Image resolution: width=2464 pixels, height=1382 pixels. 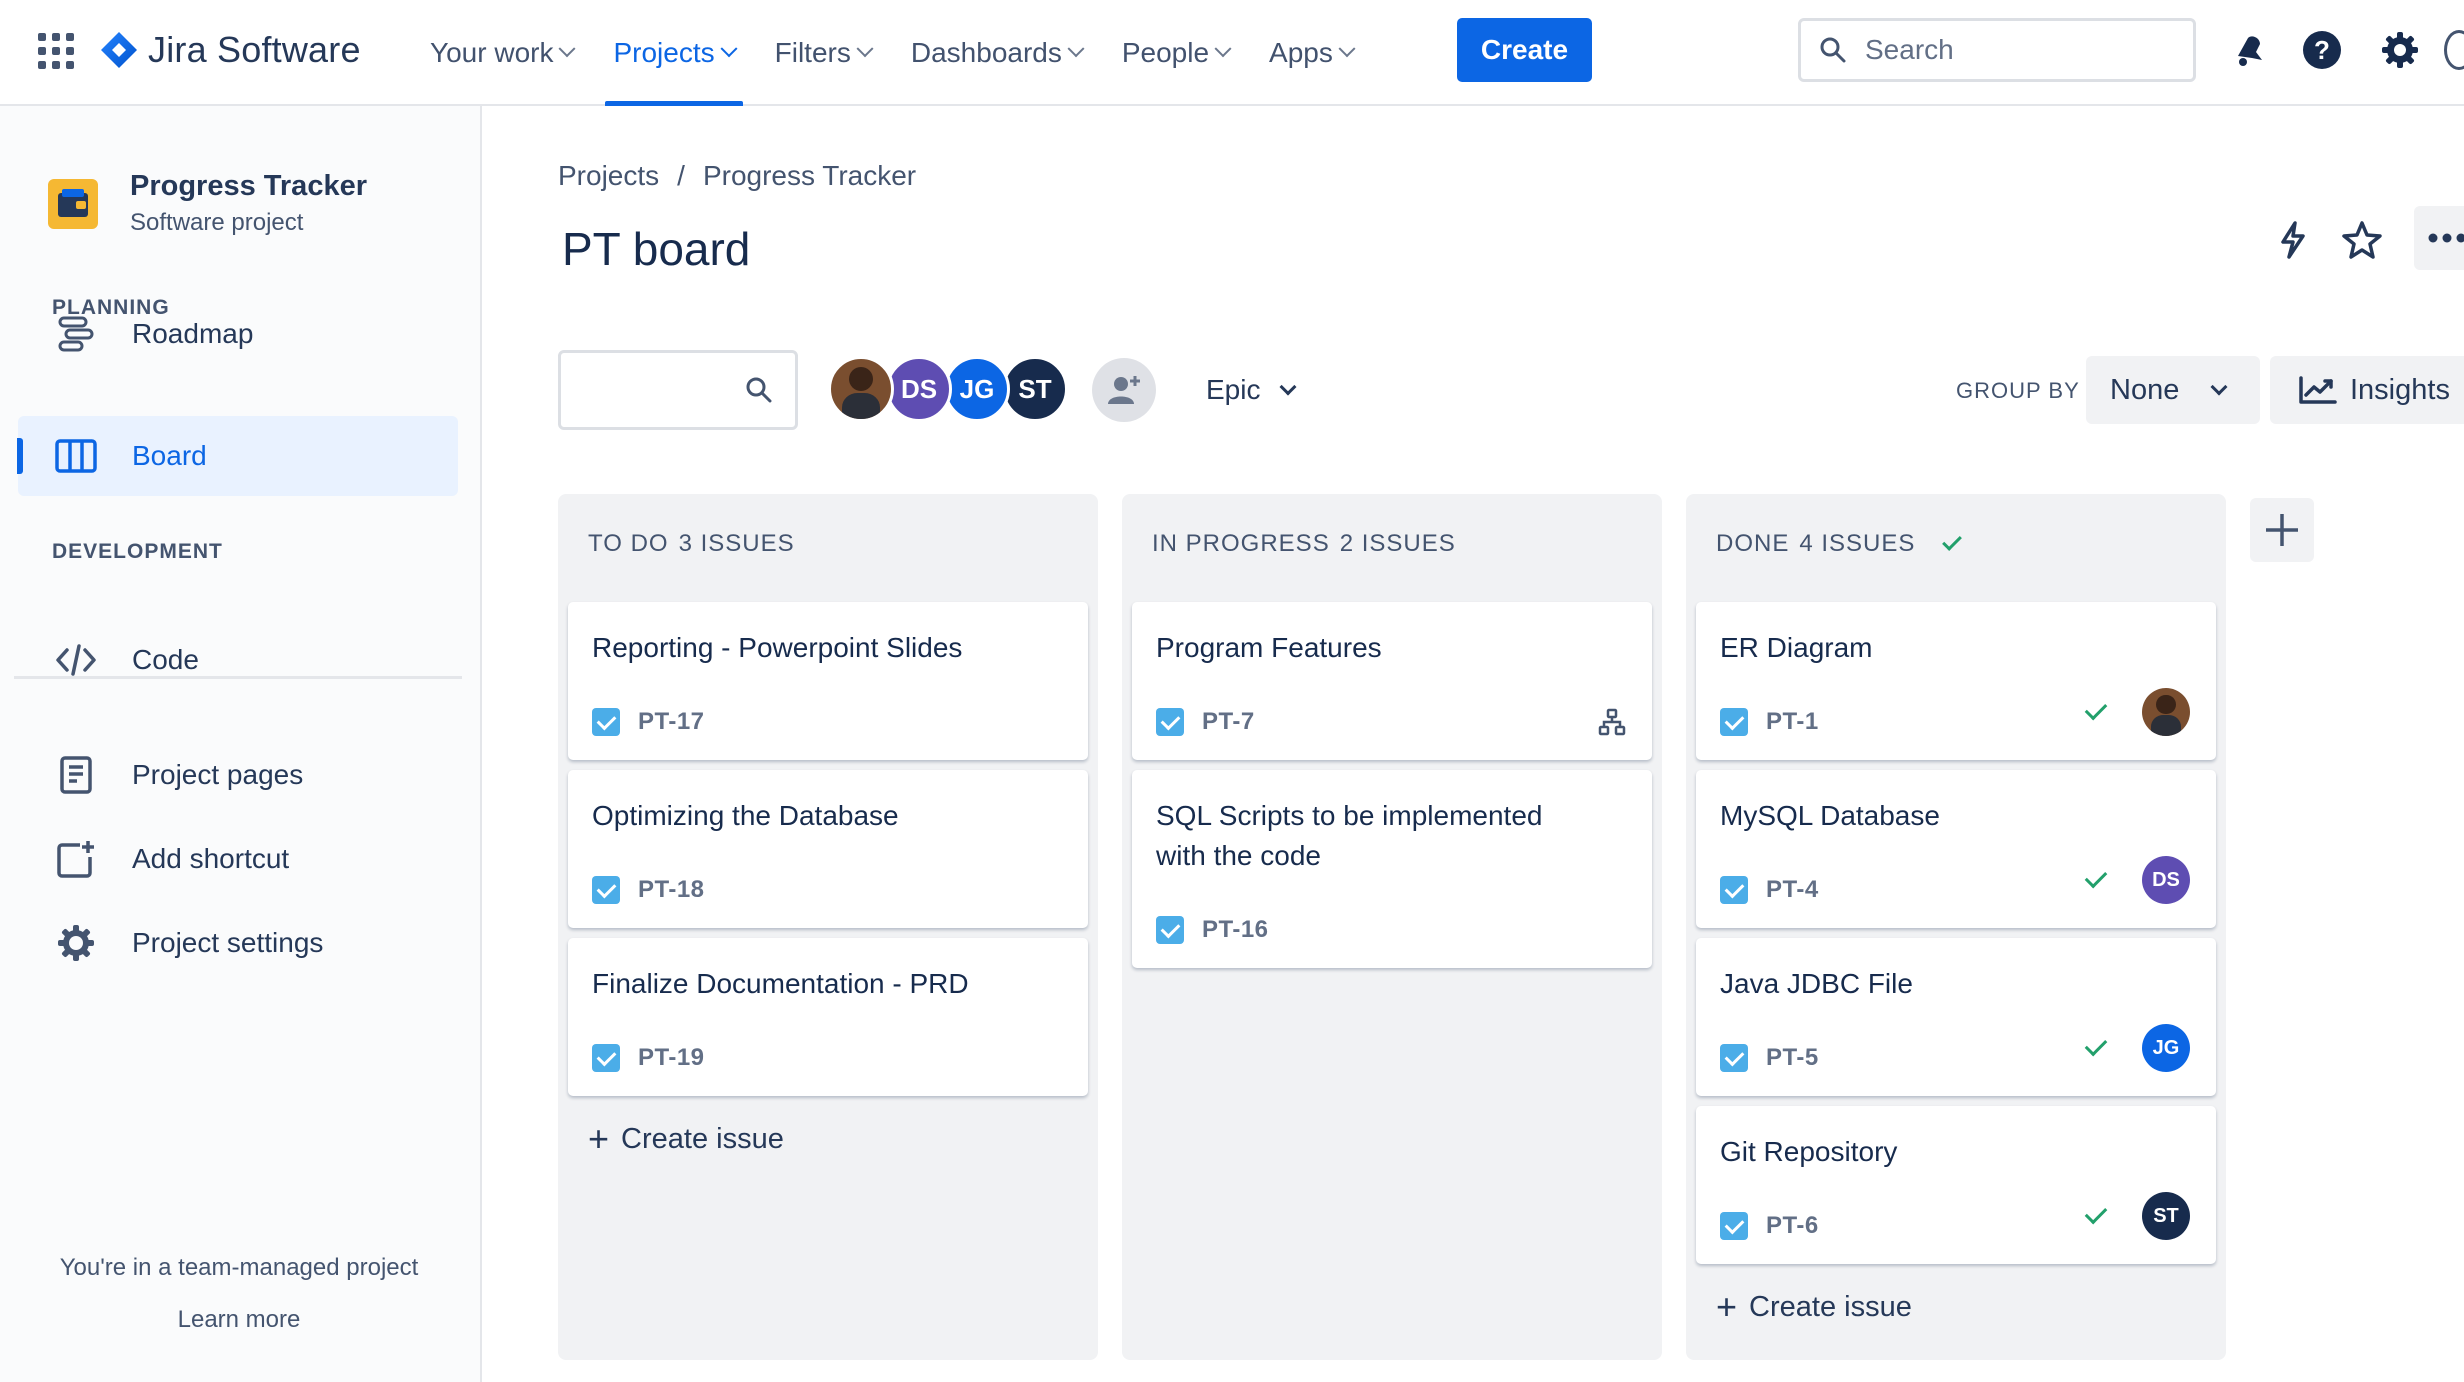 I want to click on board-search-field, so click(x=678, y=390).